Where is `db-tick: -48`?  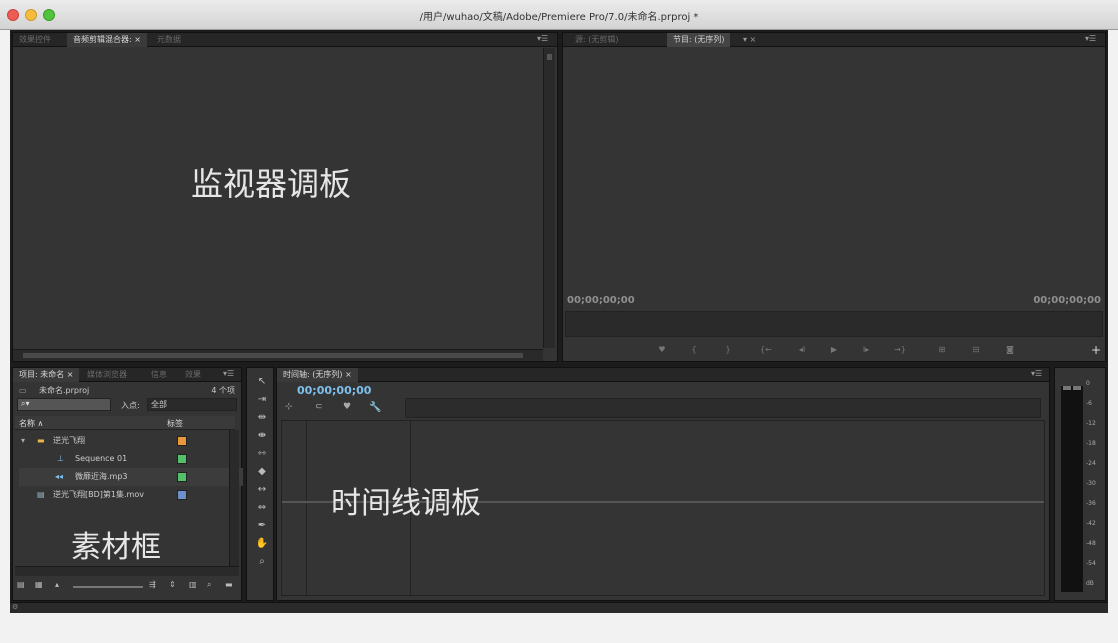 db-tick: -48 is located at coordinates (1091, 543).